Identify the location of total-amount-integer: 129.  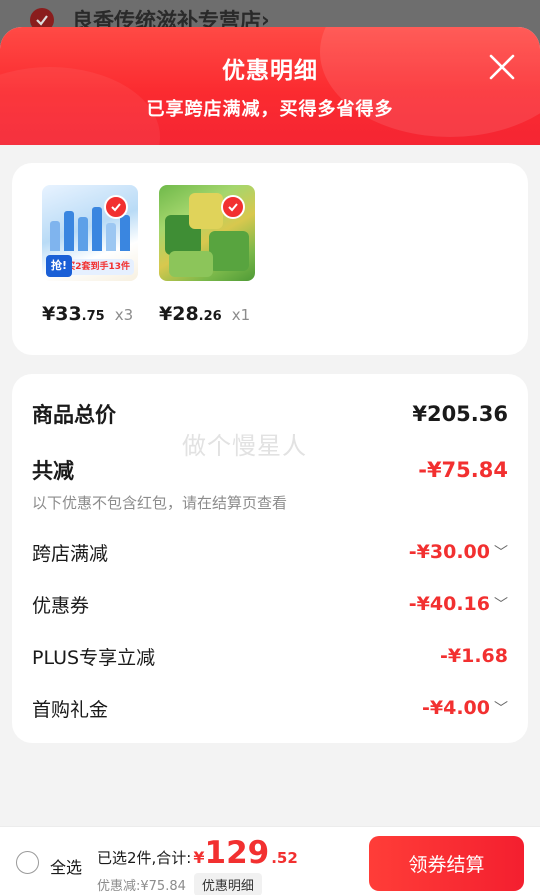
(237, 853).